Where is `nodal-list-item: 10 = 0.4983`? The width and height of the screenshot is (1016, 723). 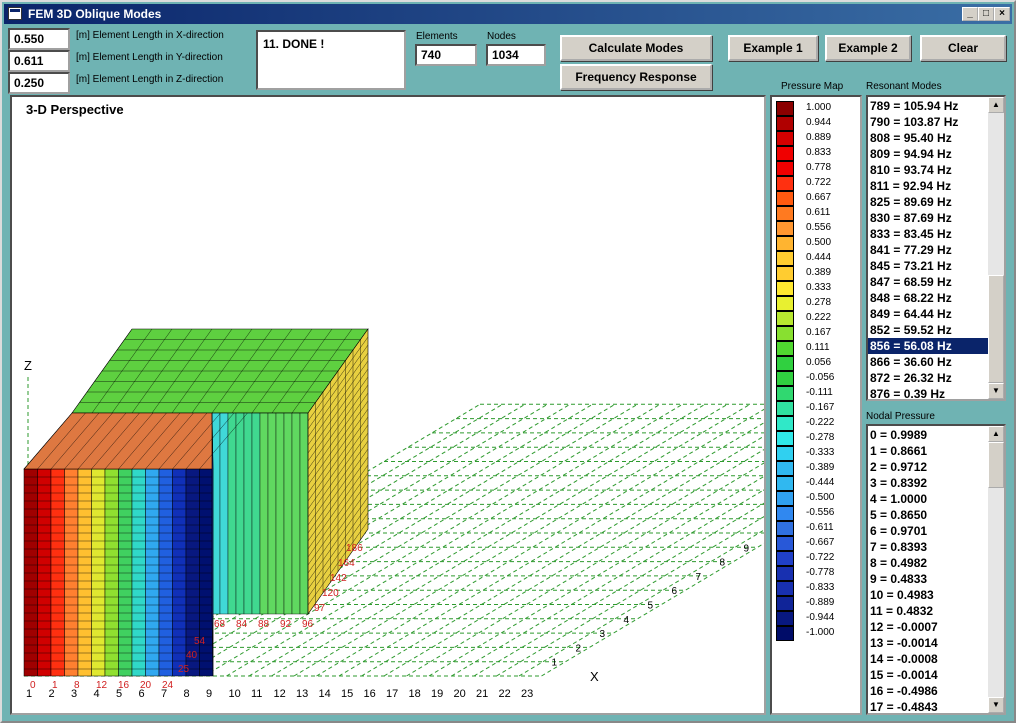 nodal-list-item: 10 = 0.4983 is located at coordinates (928, 595).